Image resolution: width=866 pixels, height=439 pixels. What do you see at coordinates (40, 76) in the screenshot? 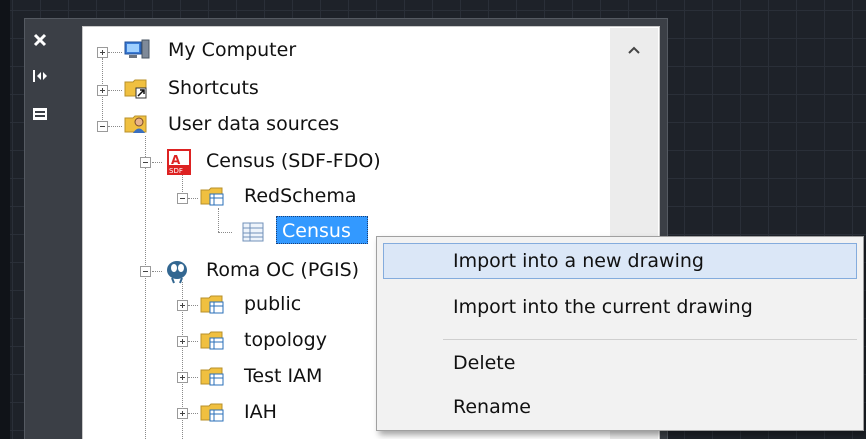
I see `auto-hide-icon` at bounding box center [40, 76].